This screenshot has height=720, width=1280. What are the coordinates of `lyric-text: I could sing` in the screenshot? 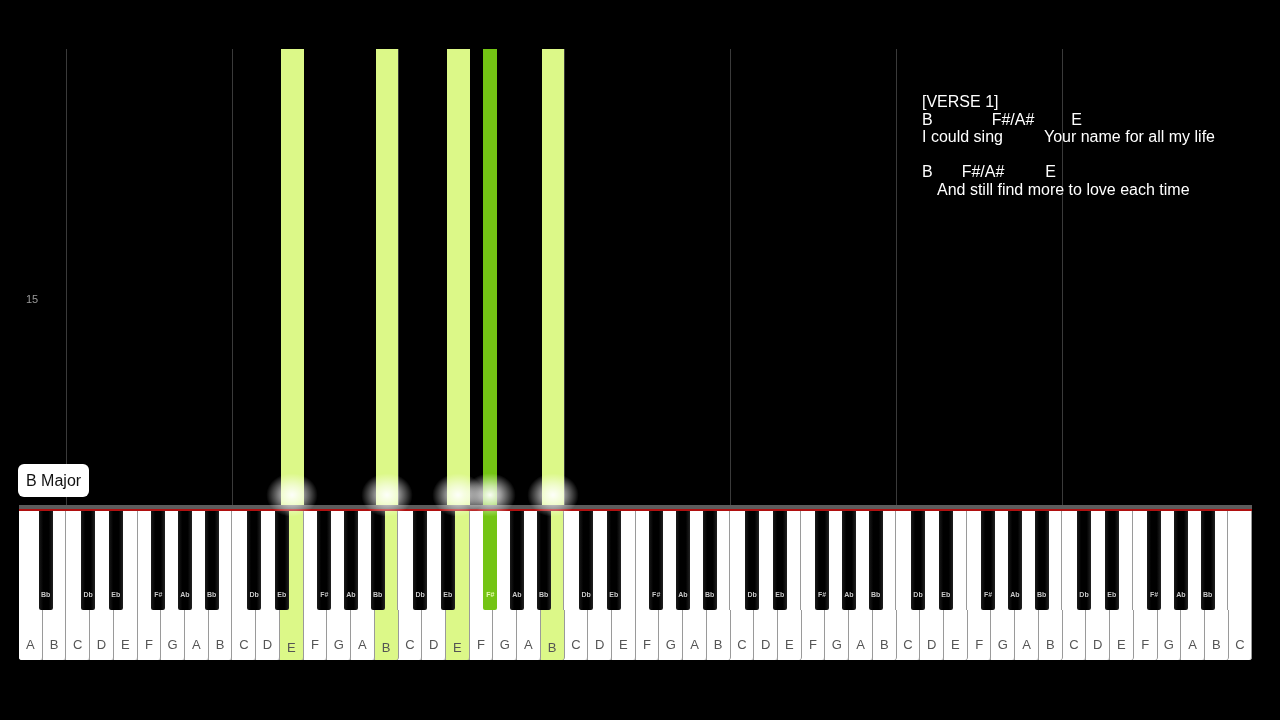 It's located at (962, 137).